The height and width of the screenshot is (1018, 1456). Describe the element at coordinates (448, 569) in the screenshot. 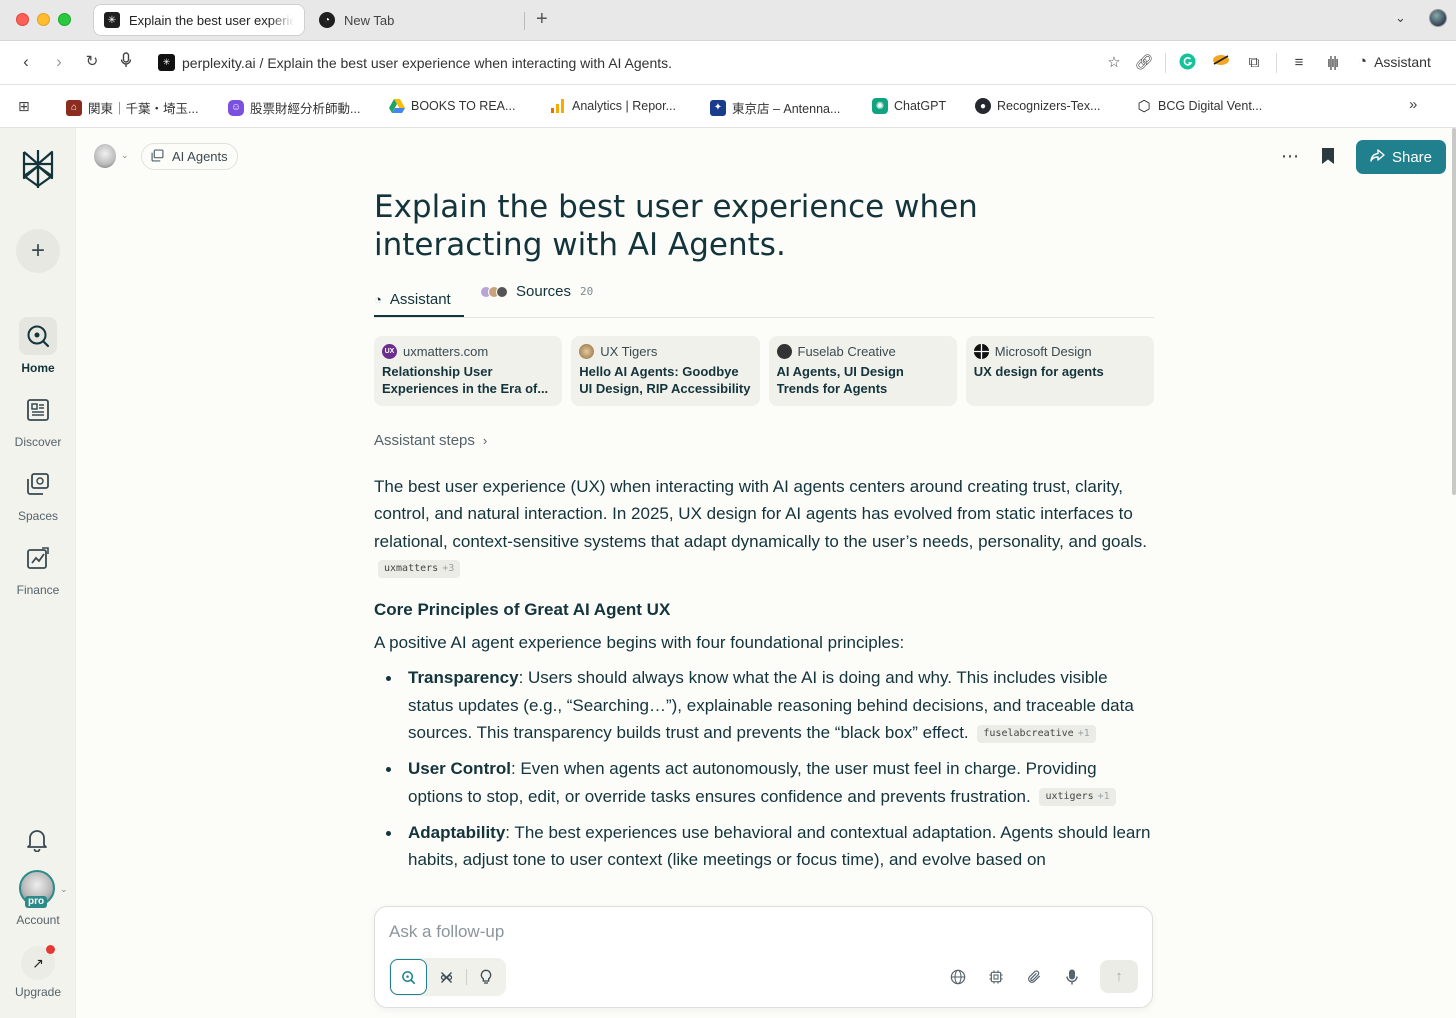

I see `citation-extra: +3` at that location.